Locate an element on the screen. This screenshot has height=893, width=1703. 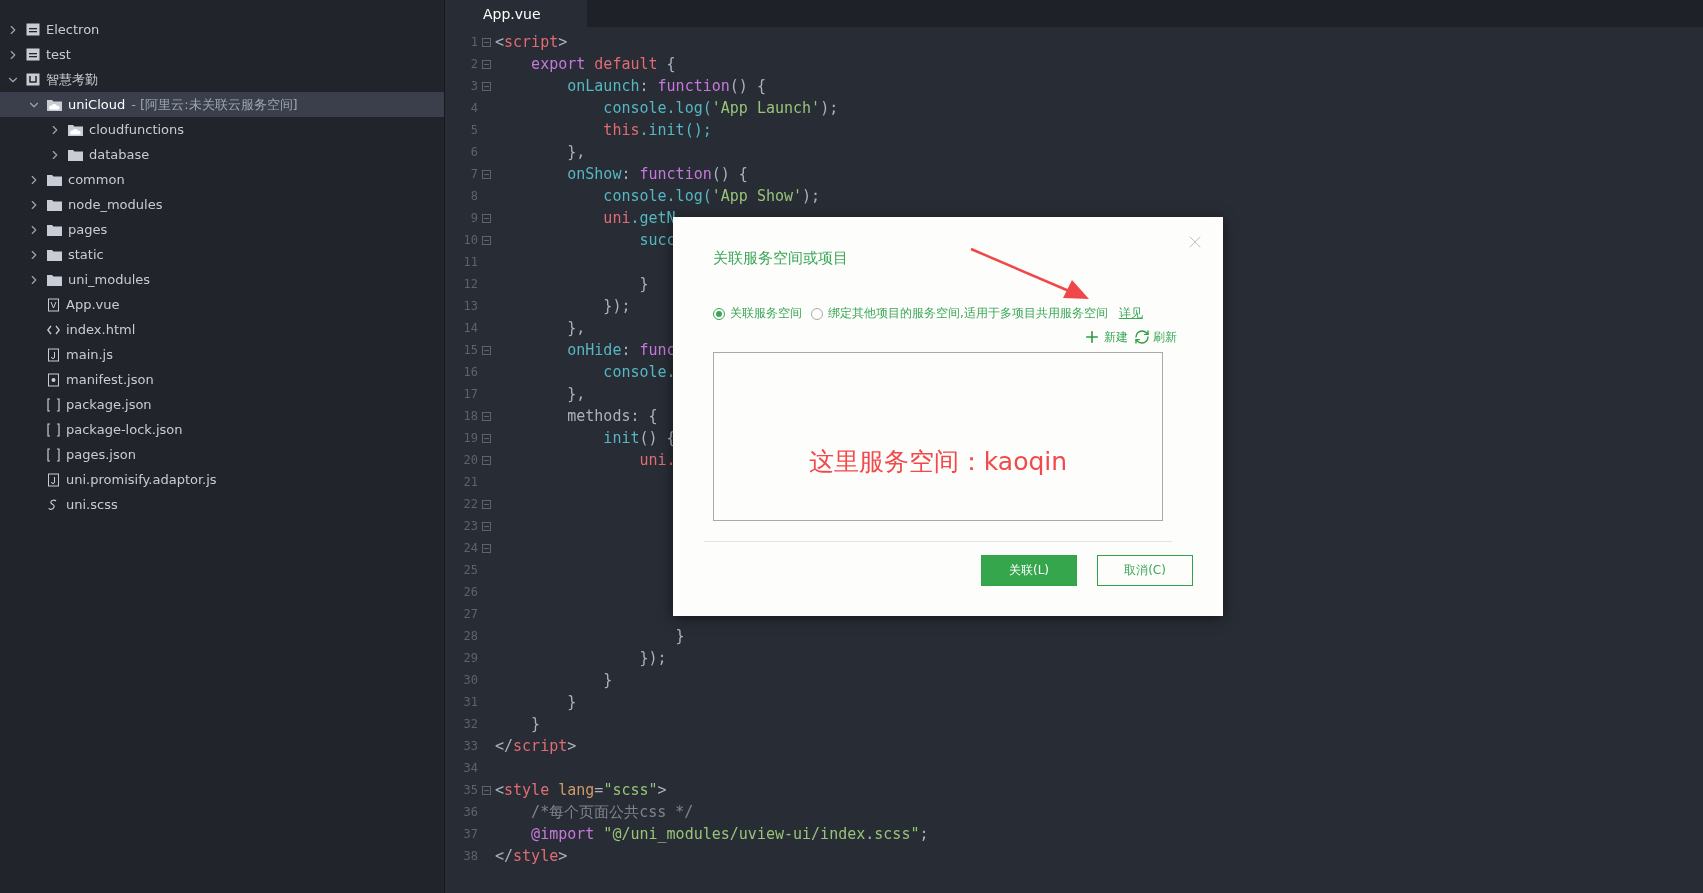
tree-label: uni_modules is located at coordinates (109, 279).